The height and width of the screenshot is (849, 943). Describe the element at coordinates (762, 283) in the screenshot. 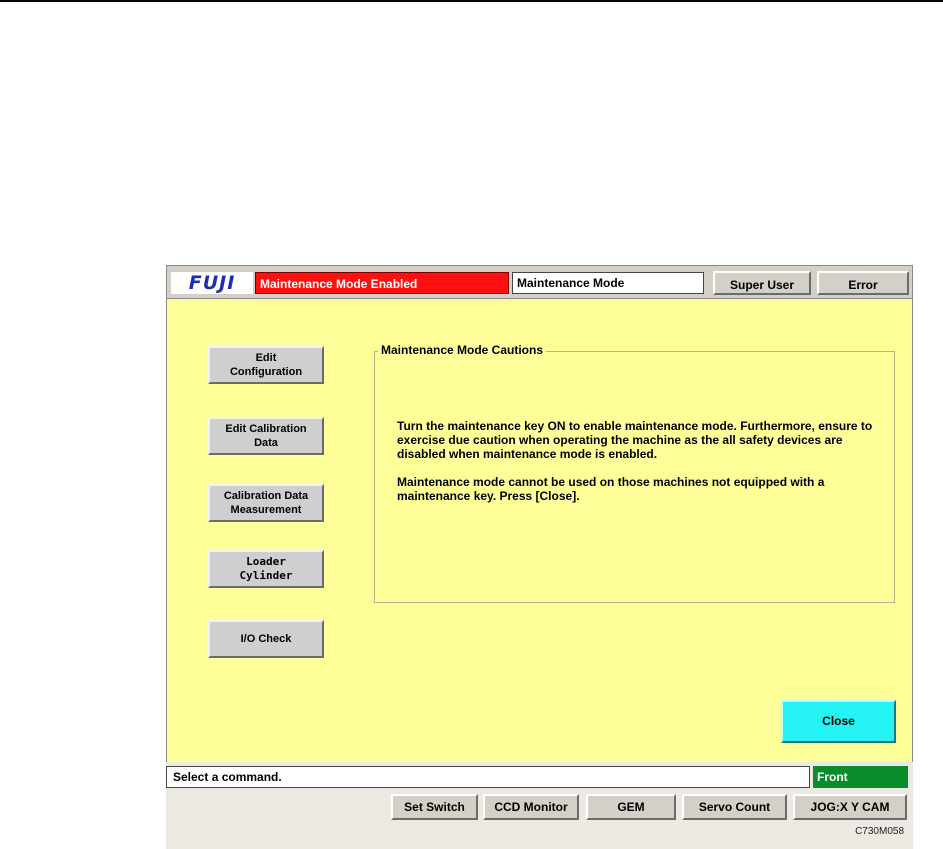

I see `super-user-button: Super User` at that location.